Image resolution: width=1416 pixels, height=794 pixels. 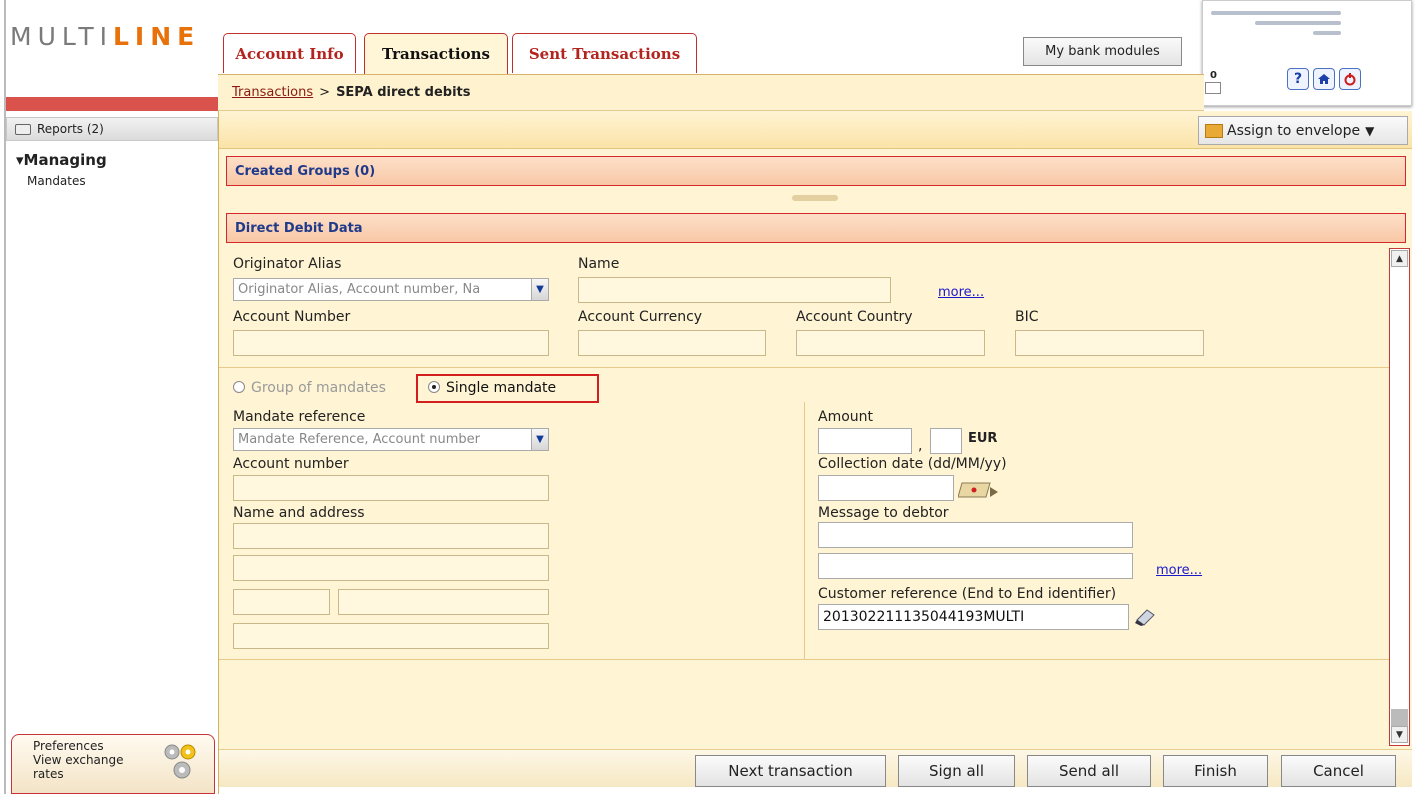 I want to click on radio-selected-icon, so click(x=434, y=387).